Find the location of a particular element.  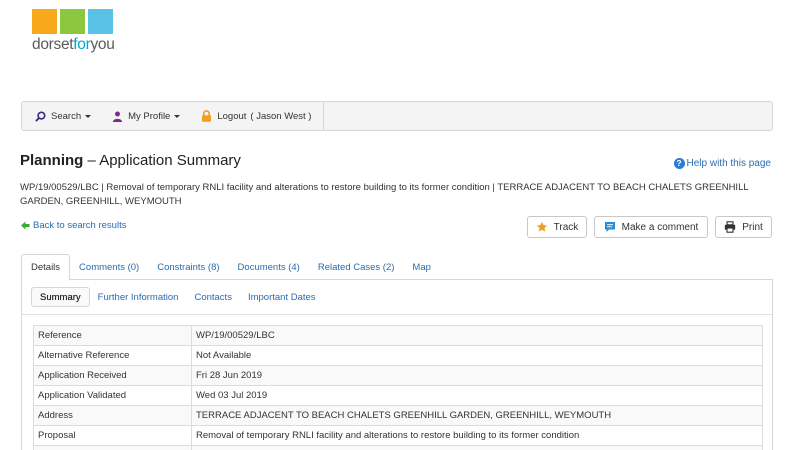

logo-text-part-b: for is located at coordinates (82, 44).